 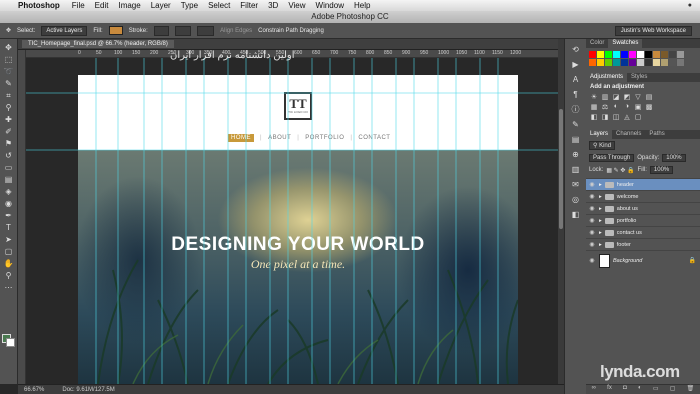 What do you see at coordinates (296, 5) in the screenshot?
I see `menu-view: View` at bounding box center [296, 5].